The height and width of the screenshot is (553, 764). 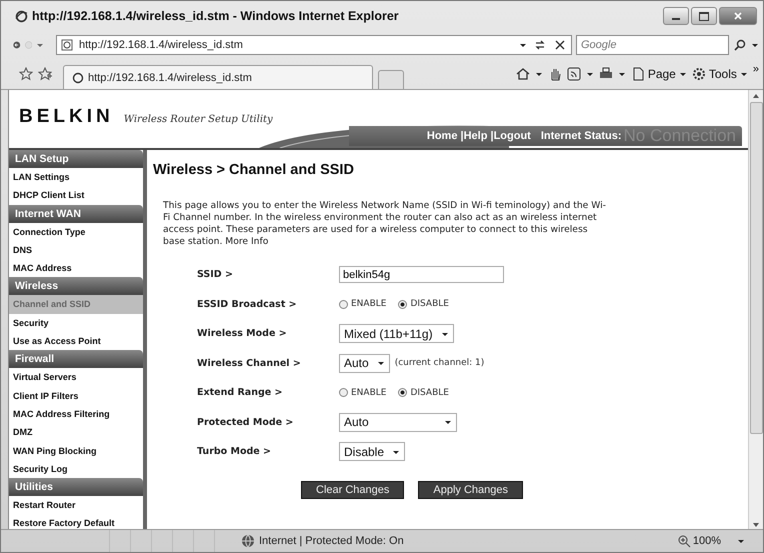 I want to click on search-field: Google, so click(x=652, y=45).